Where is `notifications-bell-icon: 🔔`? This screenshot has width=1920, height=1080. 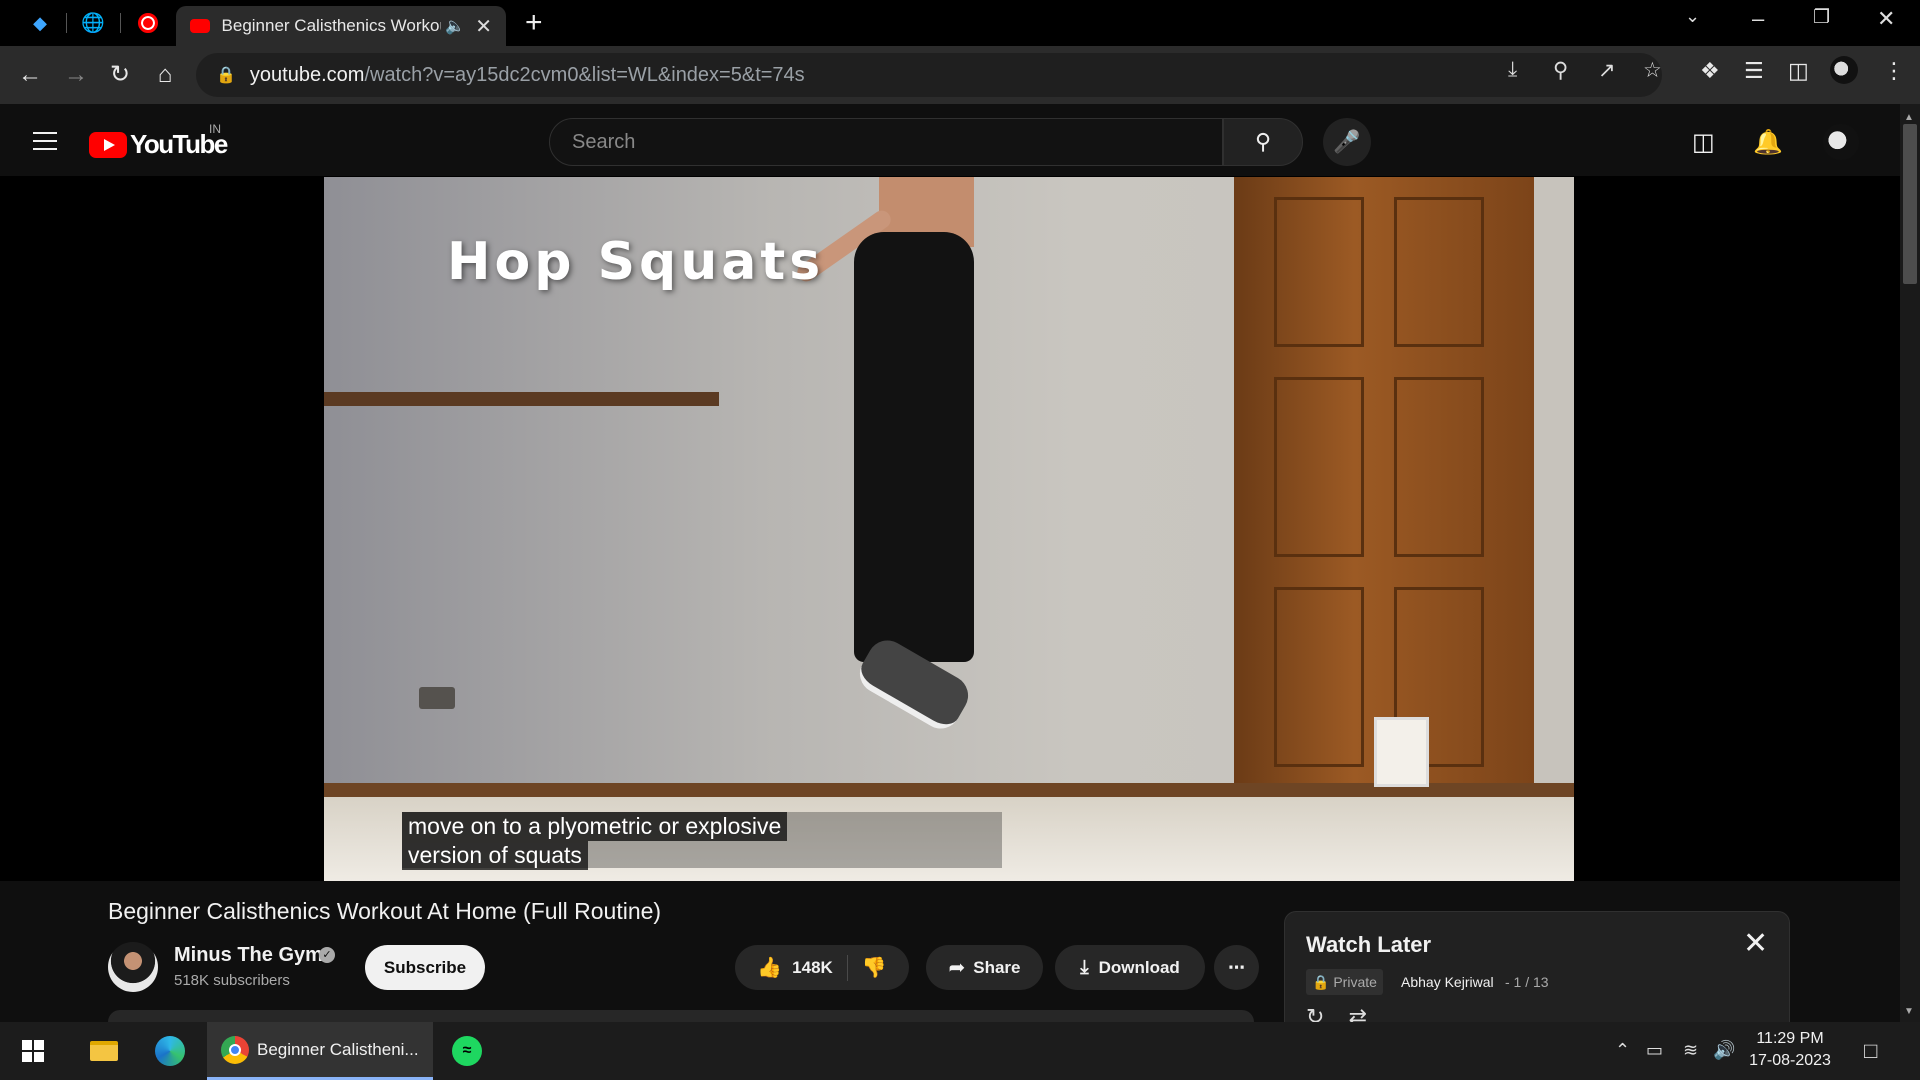
notifications-bell-icon: 🔔 is located at coordinates (1768, 142).